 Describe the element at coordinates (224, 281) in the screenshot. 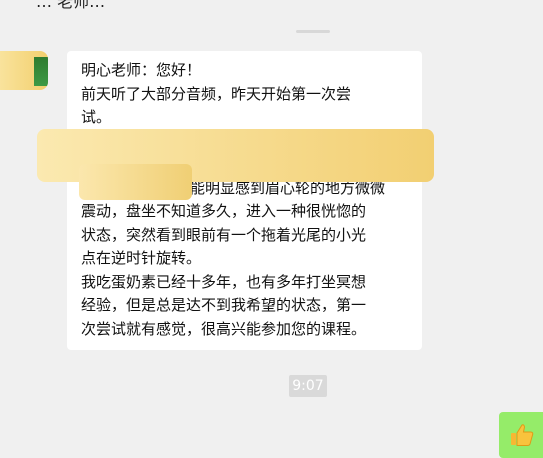

I see `message-line: 我吃蛋奶素已经十多年，也有多年打坐冥想` at that location.